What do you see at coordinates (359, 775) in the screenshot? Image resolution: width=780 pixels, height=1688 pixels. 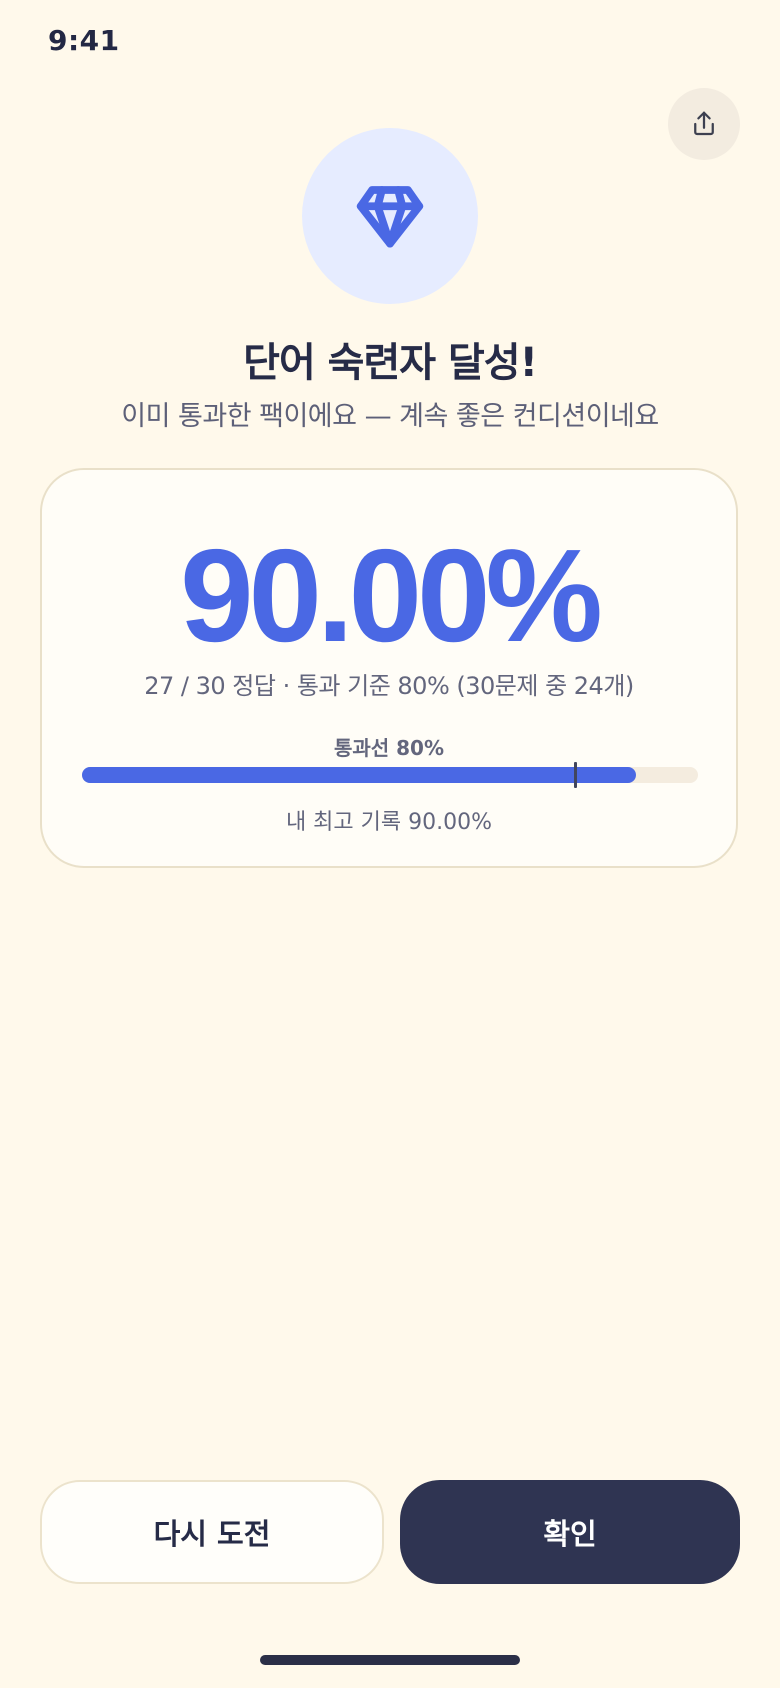 I see `progress-fill` at bounding box center [359, 775].